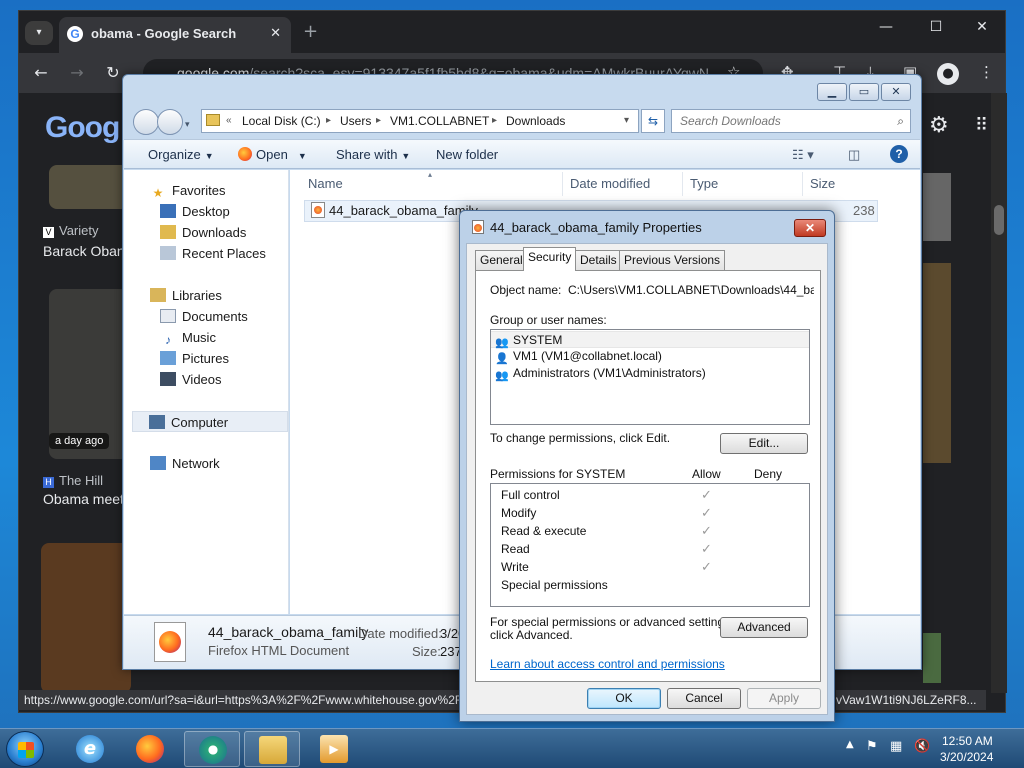  What do you see at coordinates (229, 121) in the screenshot?
I see `breadcrumb-overflow-icon: «` at bounding box center [229, 121].